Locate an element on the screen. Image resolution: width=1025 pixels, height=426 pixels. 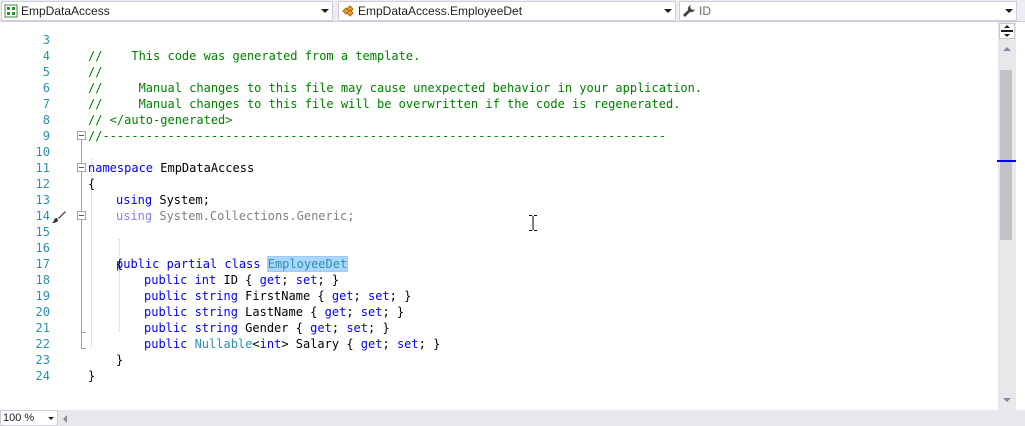
scroll-down-arrow-icon is located at coordinates (1007, 400).